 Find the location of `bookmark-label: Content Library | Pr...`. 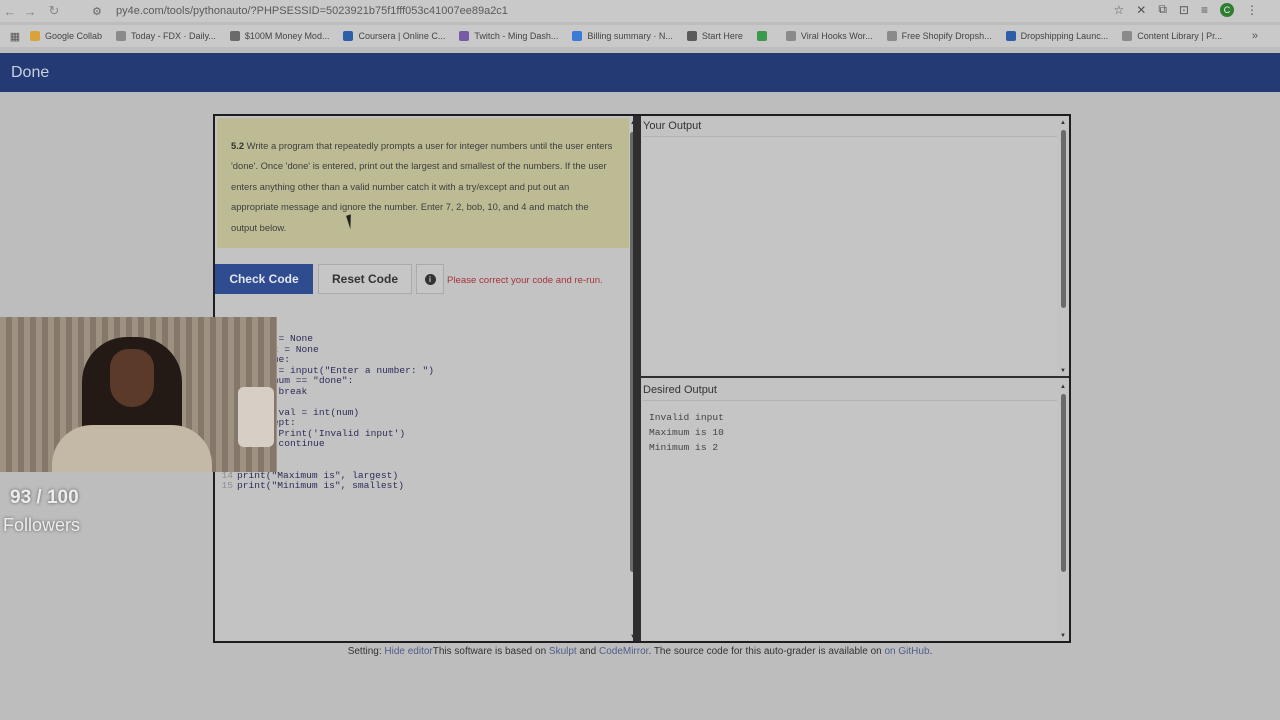

bookmark-label: Content Library | Pr... is located at coordinates (1180, 36).